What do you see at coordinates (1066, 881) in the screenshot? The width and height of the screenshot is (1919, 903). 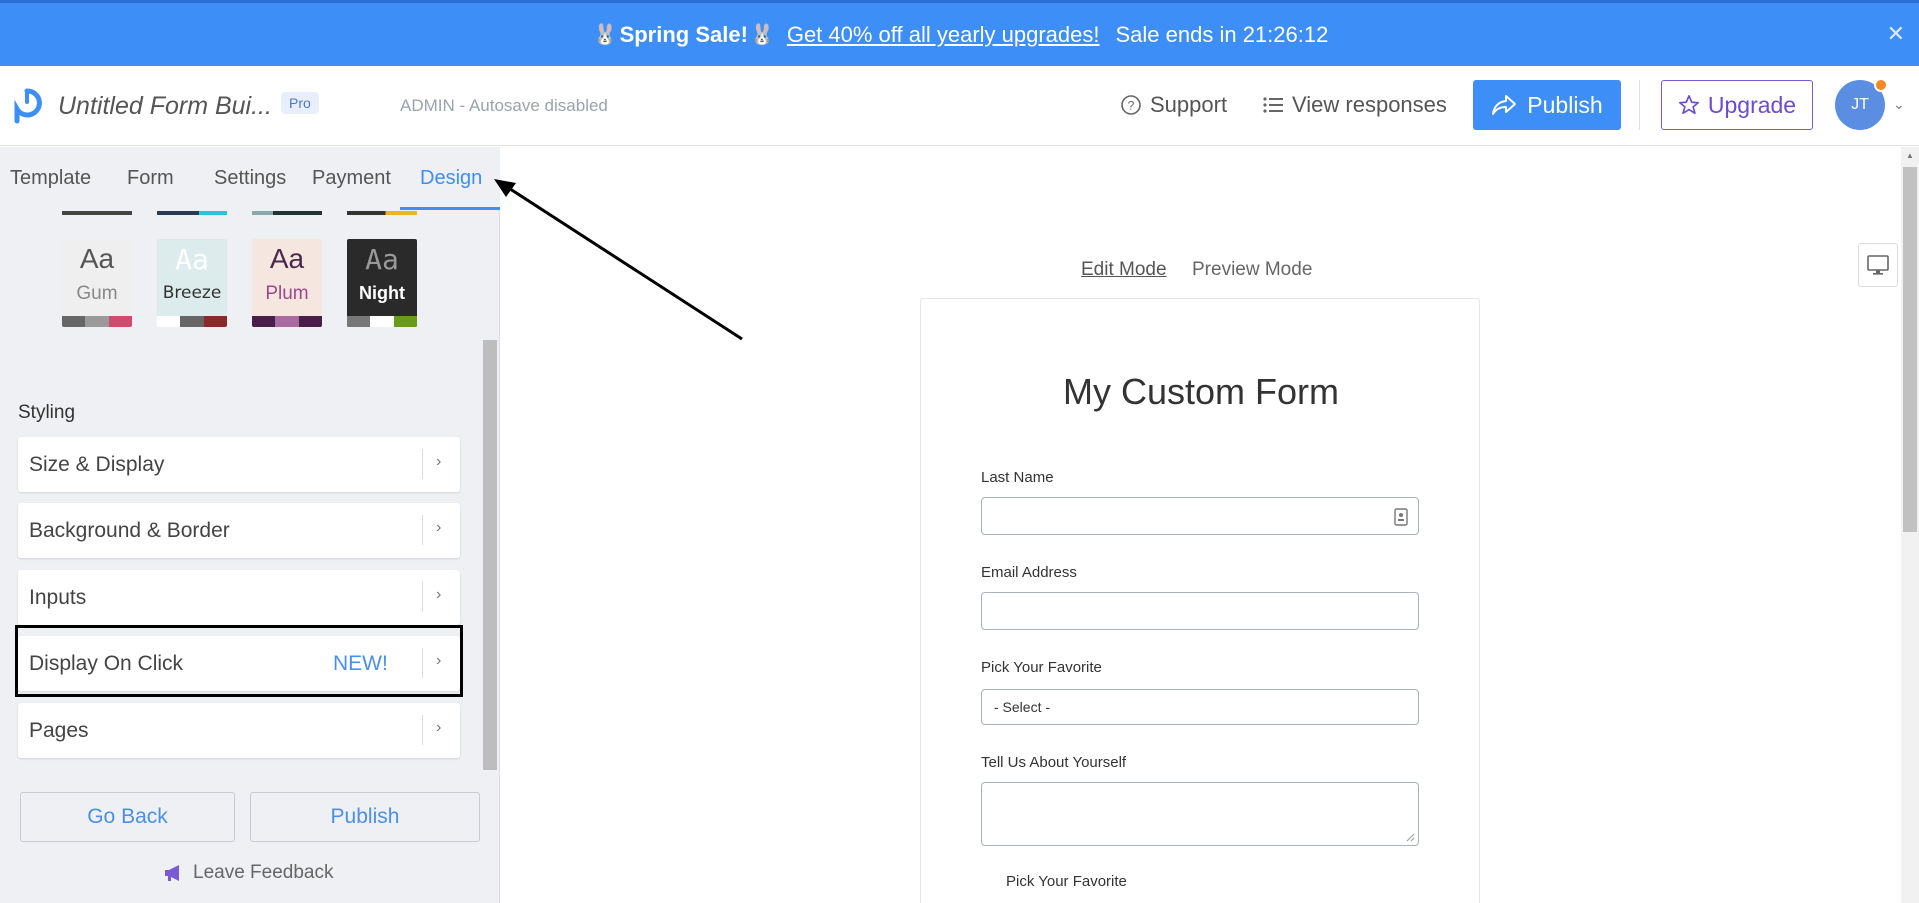 I see `field-label-favorite-radio: Pick Your Favorite` at bounding box center [1066, 881].